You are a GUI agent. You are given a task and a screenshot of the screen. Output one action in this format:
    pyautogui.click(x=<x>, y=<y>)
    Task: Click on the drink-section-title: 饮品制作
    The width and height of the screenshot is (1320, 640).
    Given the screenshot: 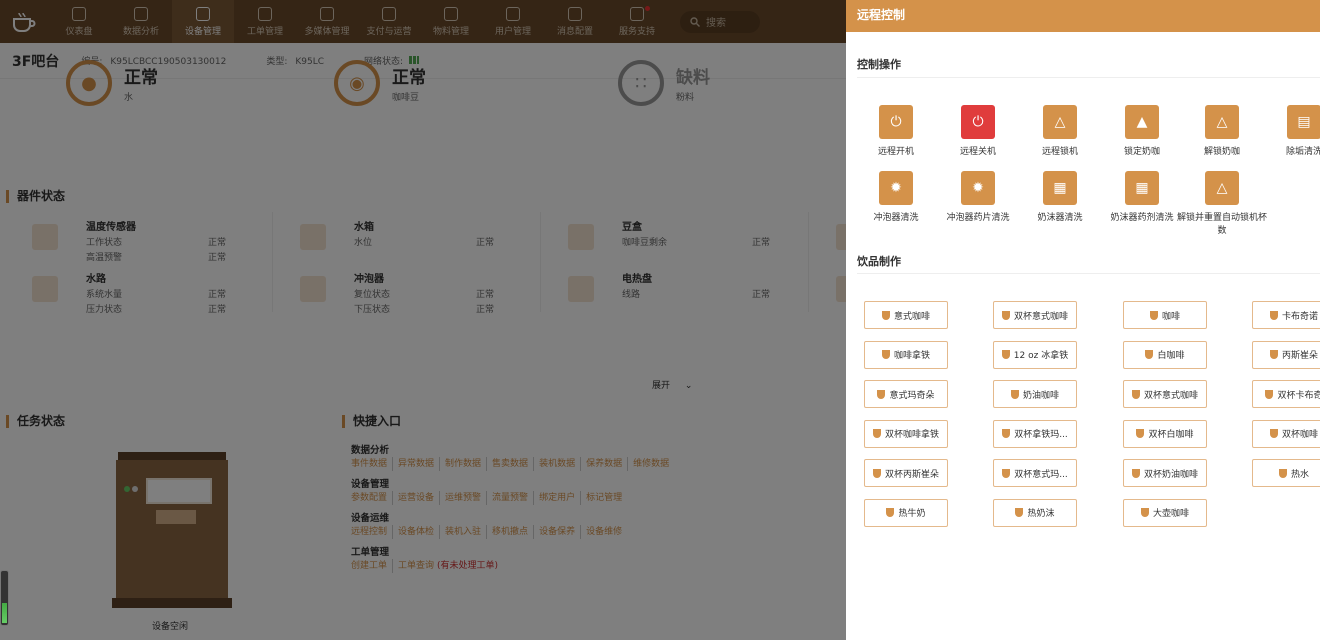 What is the action you would take?
    pyautogui.click(x=879, y=261)
    